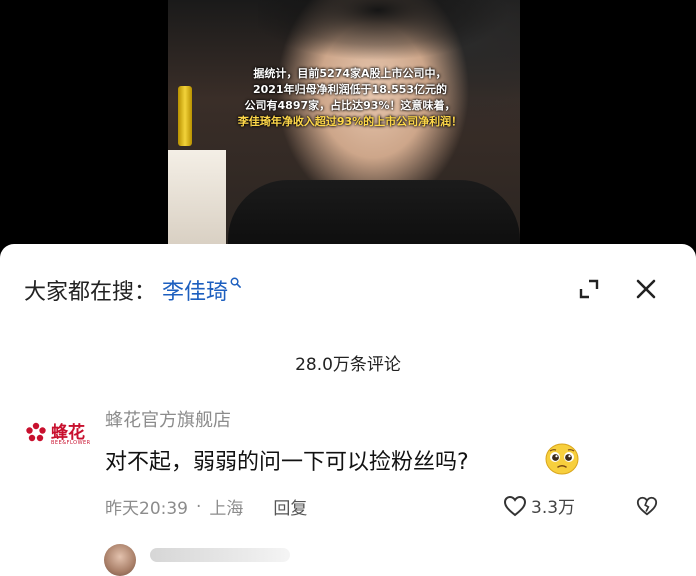 The width and height of the screenshot is (696, 576). What do you see at coordinates (120, 560) in the screenshot?
I see `avatar` at bounding box center [120, 560].